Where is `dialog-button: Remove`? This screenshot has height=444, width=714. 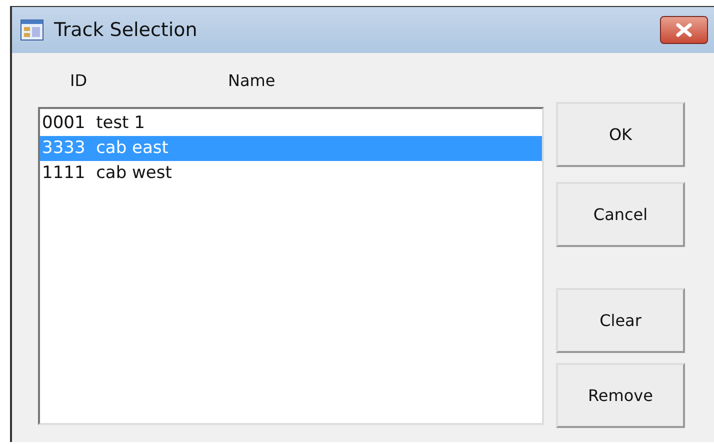
dialog-button: Remove is located at coordinates (620, 395).